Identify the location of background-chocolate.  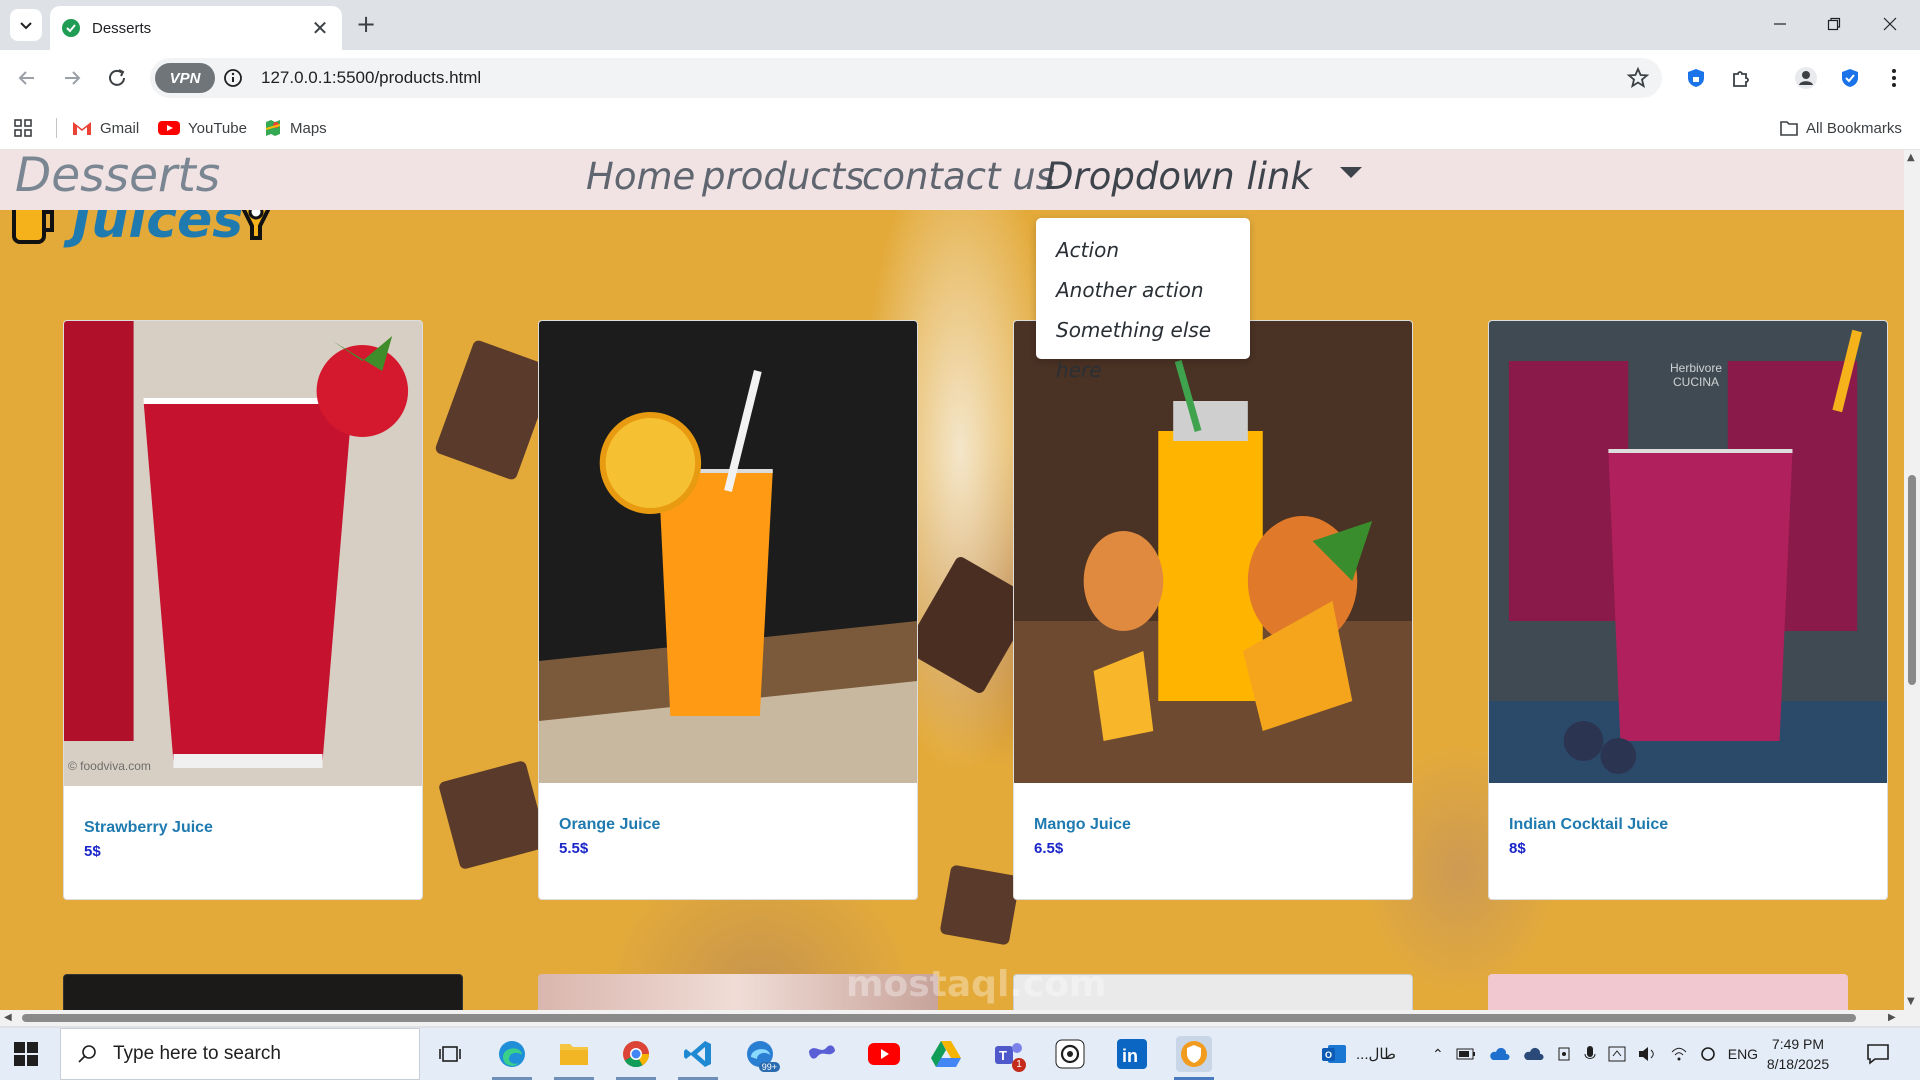
(493, 815).